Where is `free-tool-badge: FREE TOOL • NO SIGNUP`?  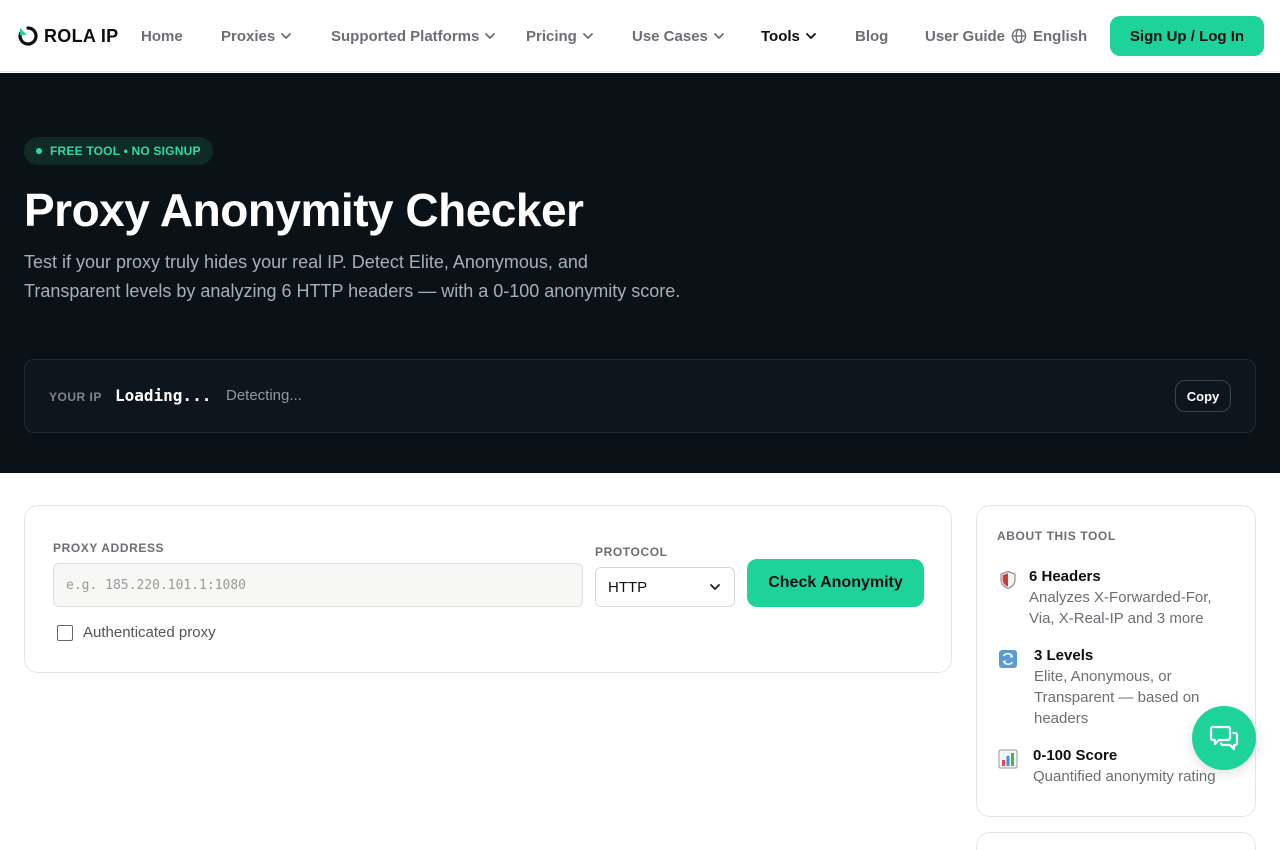 free-tool-badge: FREE TOOL • NO SIGNUP is located at coordinates (118, 151).